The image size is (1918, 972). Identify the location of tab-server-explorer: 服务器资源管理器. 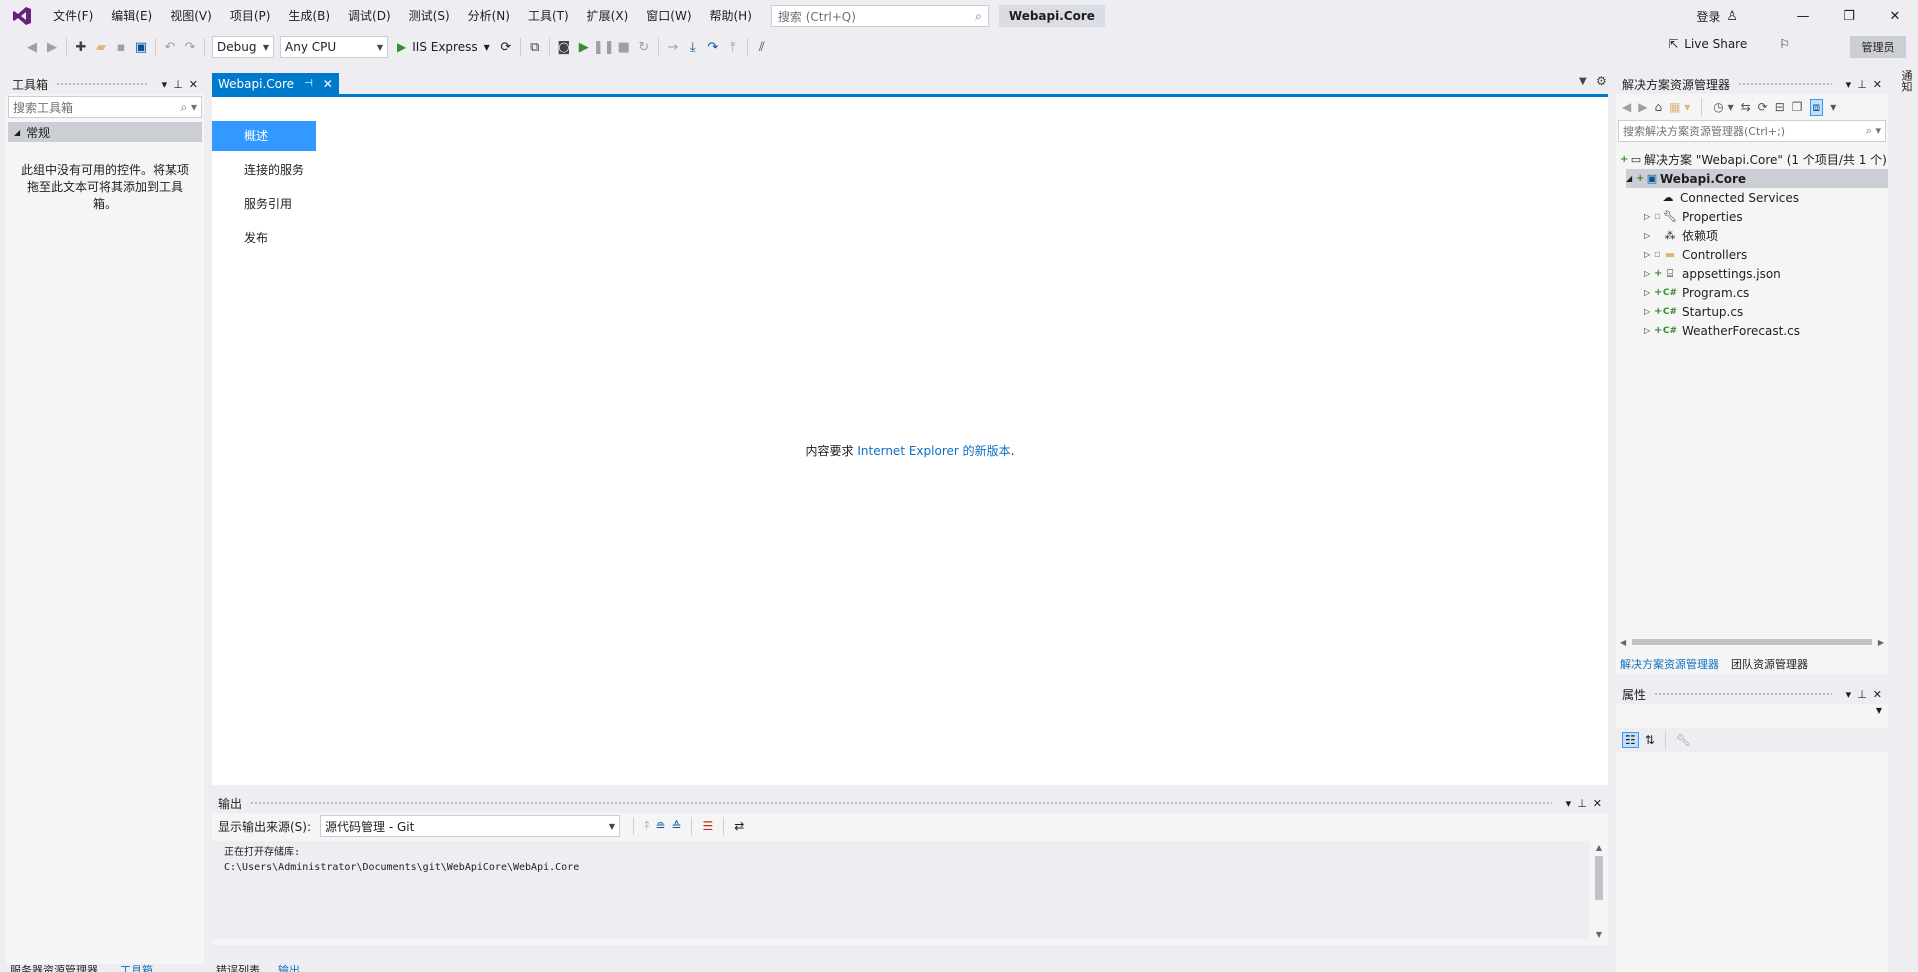
(54, 967).